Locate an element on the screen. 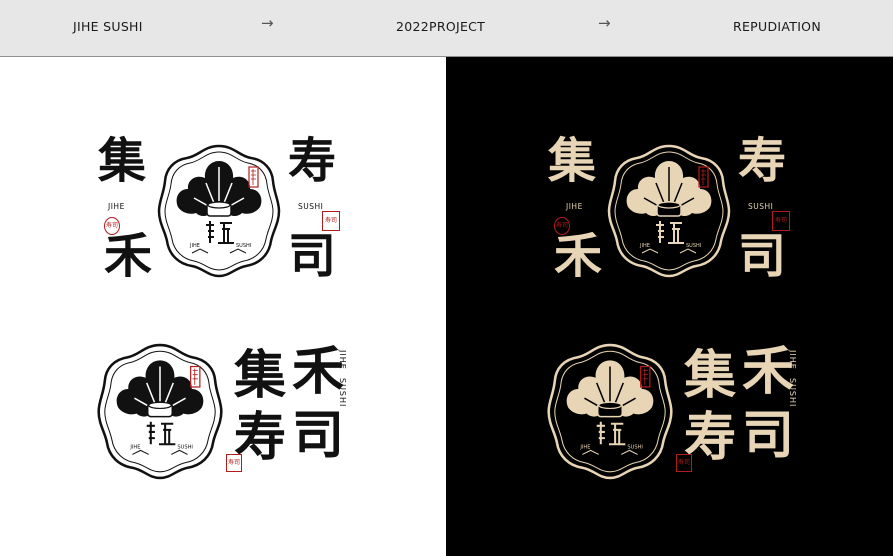 This screenshot has width=893, height=556. header-brand-label: JIHE SUSHI is located at coordinates (108, 26).